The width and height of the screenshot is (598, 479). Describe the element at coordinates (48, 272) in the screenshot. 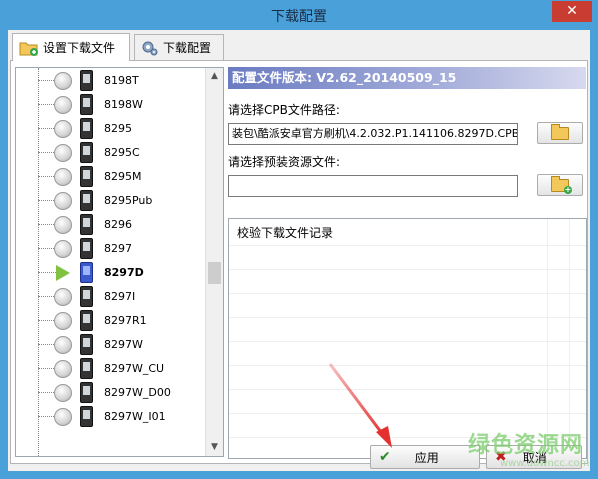

I see `tree-connector` at that location.